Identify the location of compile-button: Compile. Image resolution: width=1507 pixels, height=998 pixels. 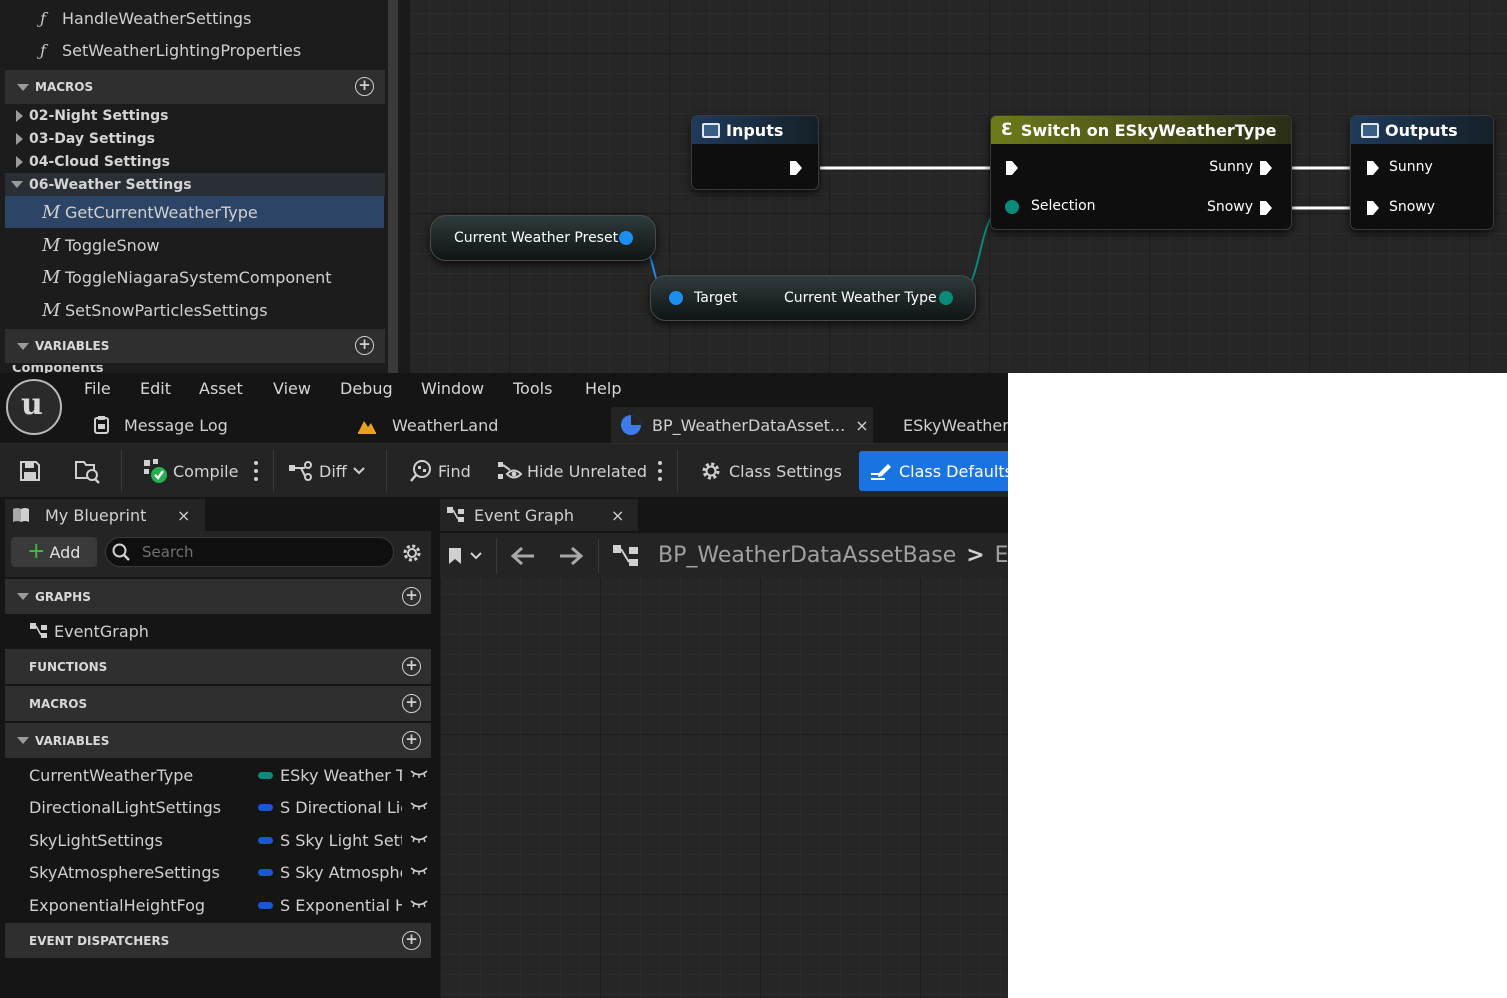
(190, 471).